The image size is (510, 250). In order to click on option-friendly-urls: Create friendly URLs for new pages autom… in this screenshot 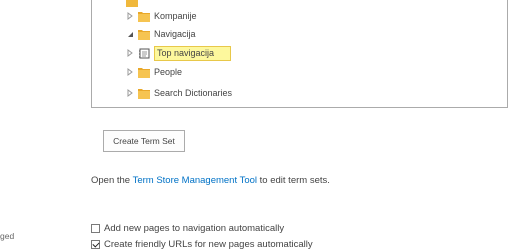, I will do `click(202, 244)`.